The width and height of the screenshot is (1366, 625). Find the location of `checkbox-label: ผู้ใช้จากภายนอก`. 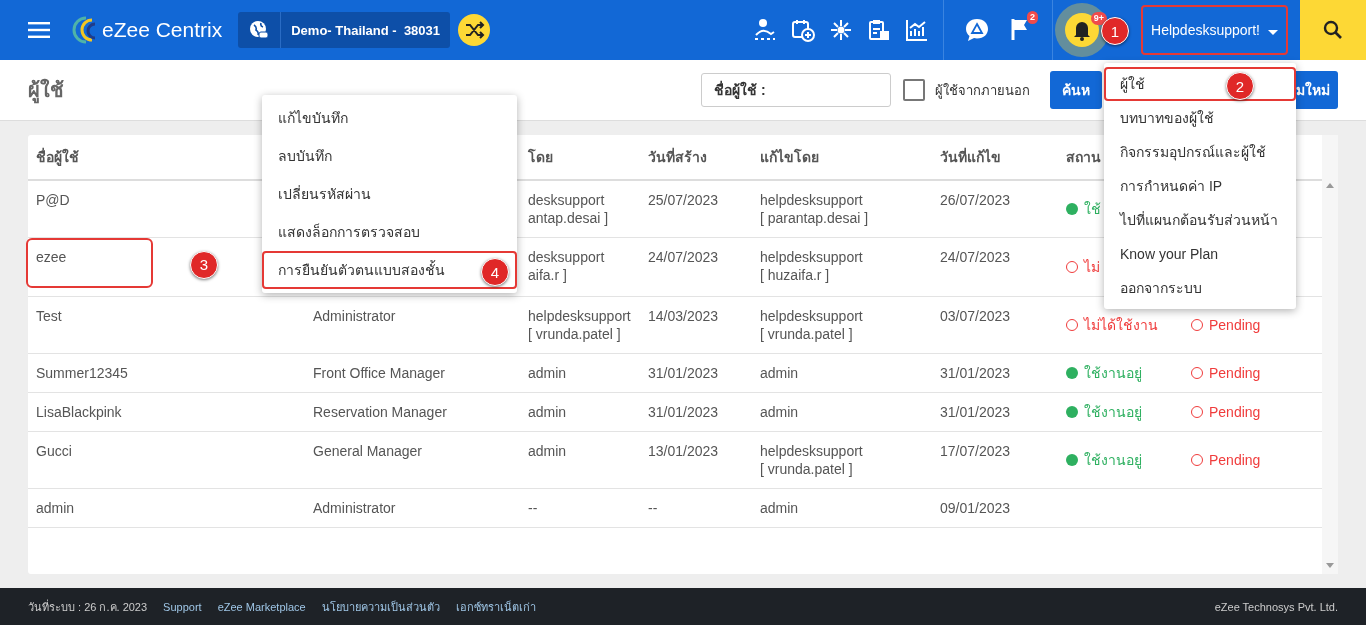

checkbox-label: ผู้ใช้จากภายนอก is located at coordinates (982, 91).